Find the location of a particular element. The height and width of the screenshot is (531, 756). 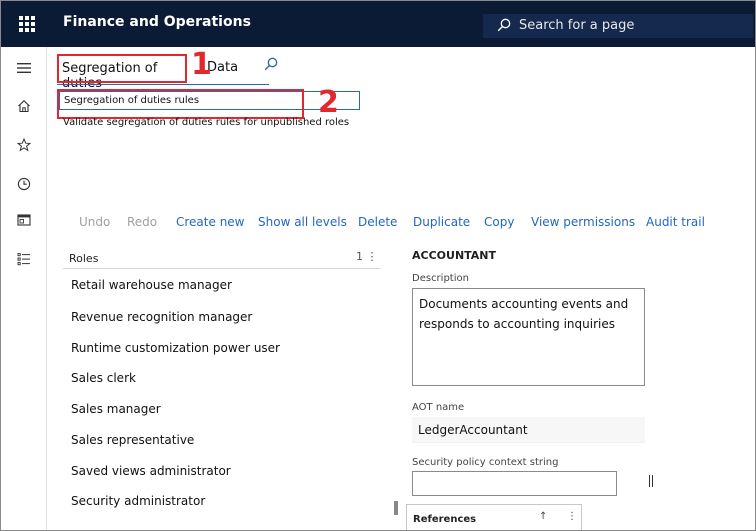

redo-button: Redo is located at coordinates (142, 222).